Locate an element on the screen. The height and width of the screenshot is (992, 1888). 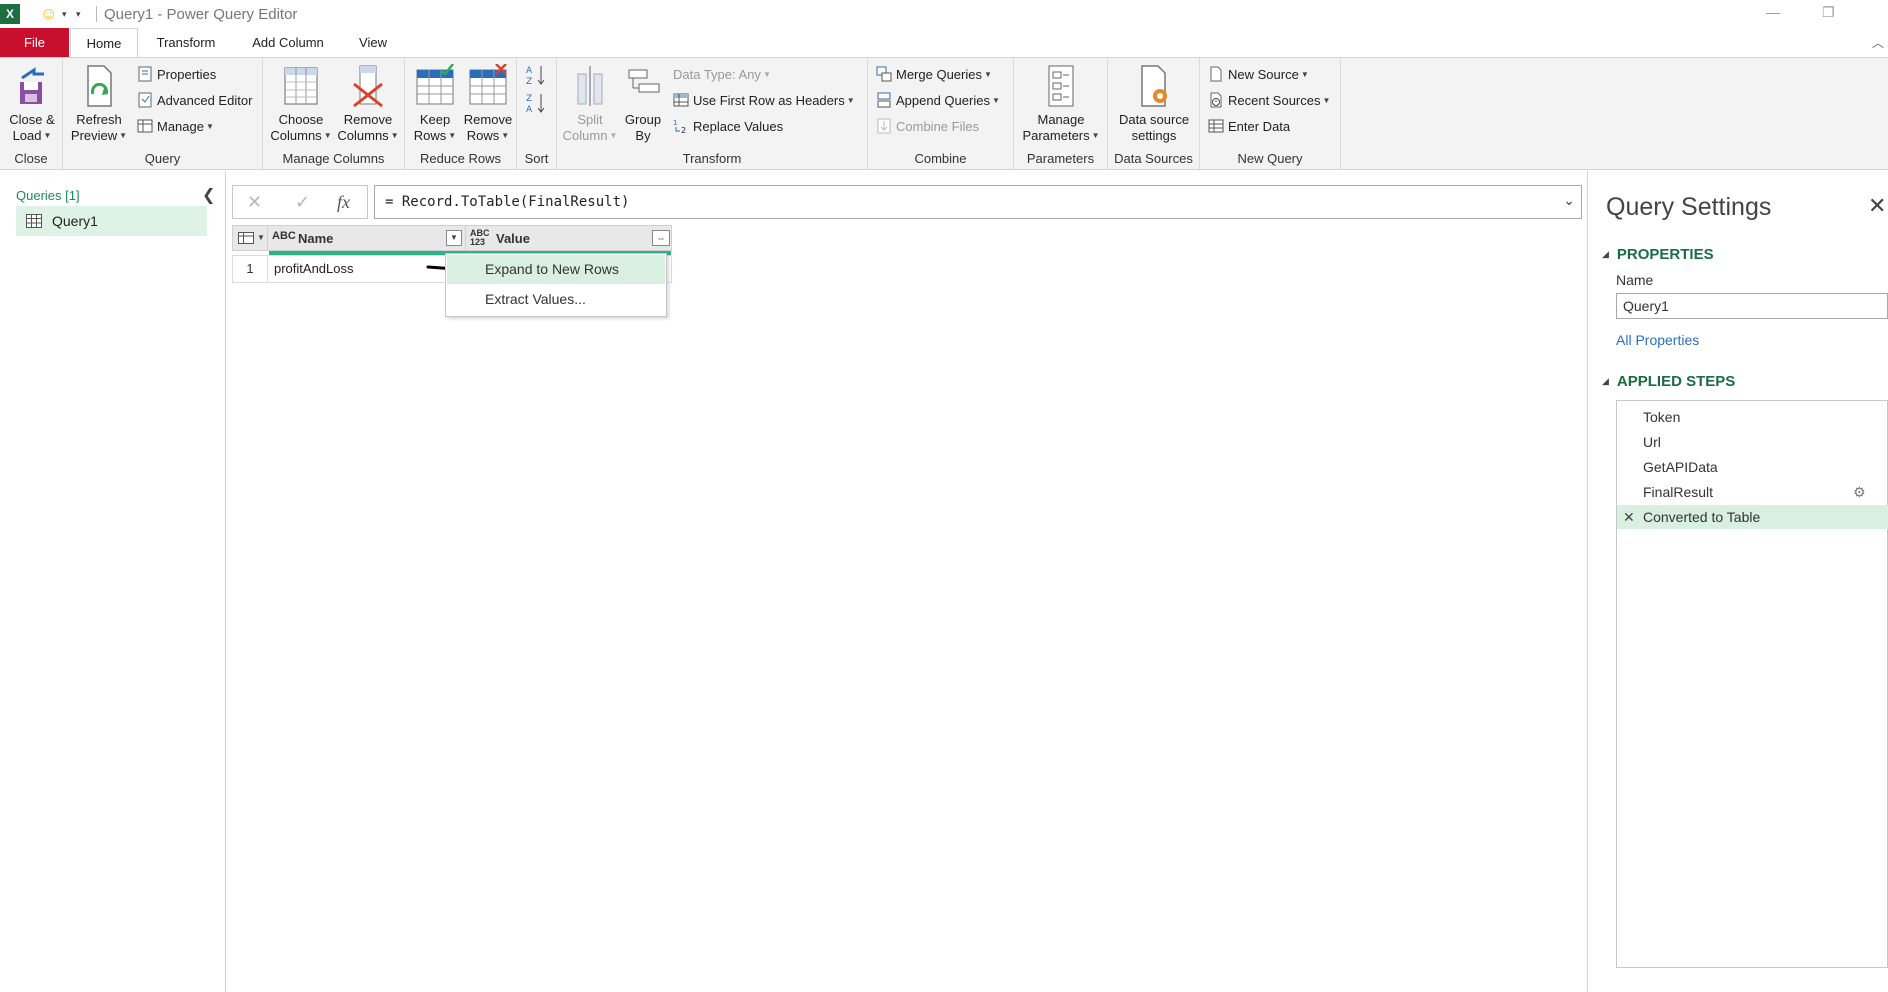
svg-text: 1 is located at coordinates (675, 123).